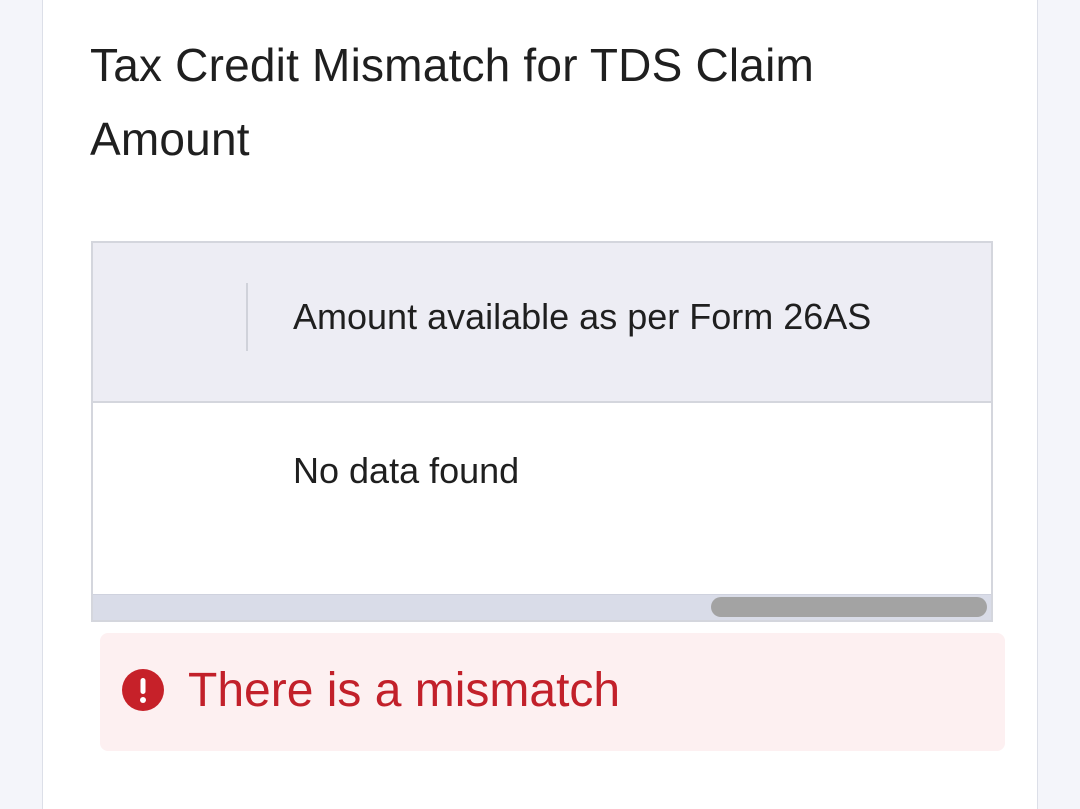 Image resolution: width=1080 pixels, height=809 pixels. Describe the element at coordinates (582, 316) in the screenshot. I see `column-header-form-26as-amount: Amount available as per Form 26AS` at that location.